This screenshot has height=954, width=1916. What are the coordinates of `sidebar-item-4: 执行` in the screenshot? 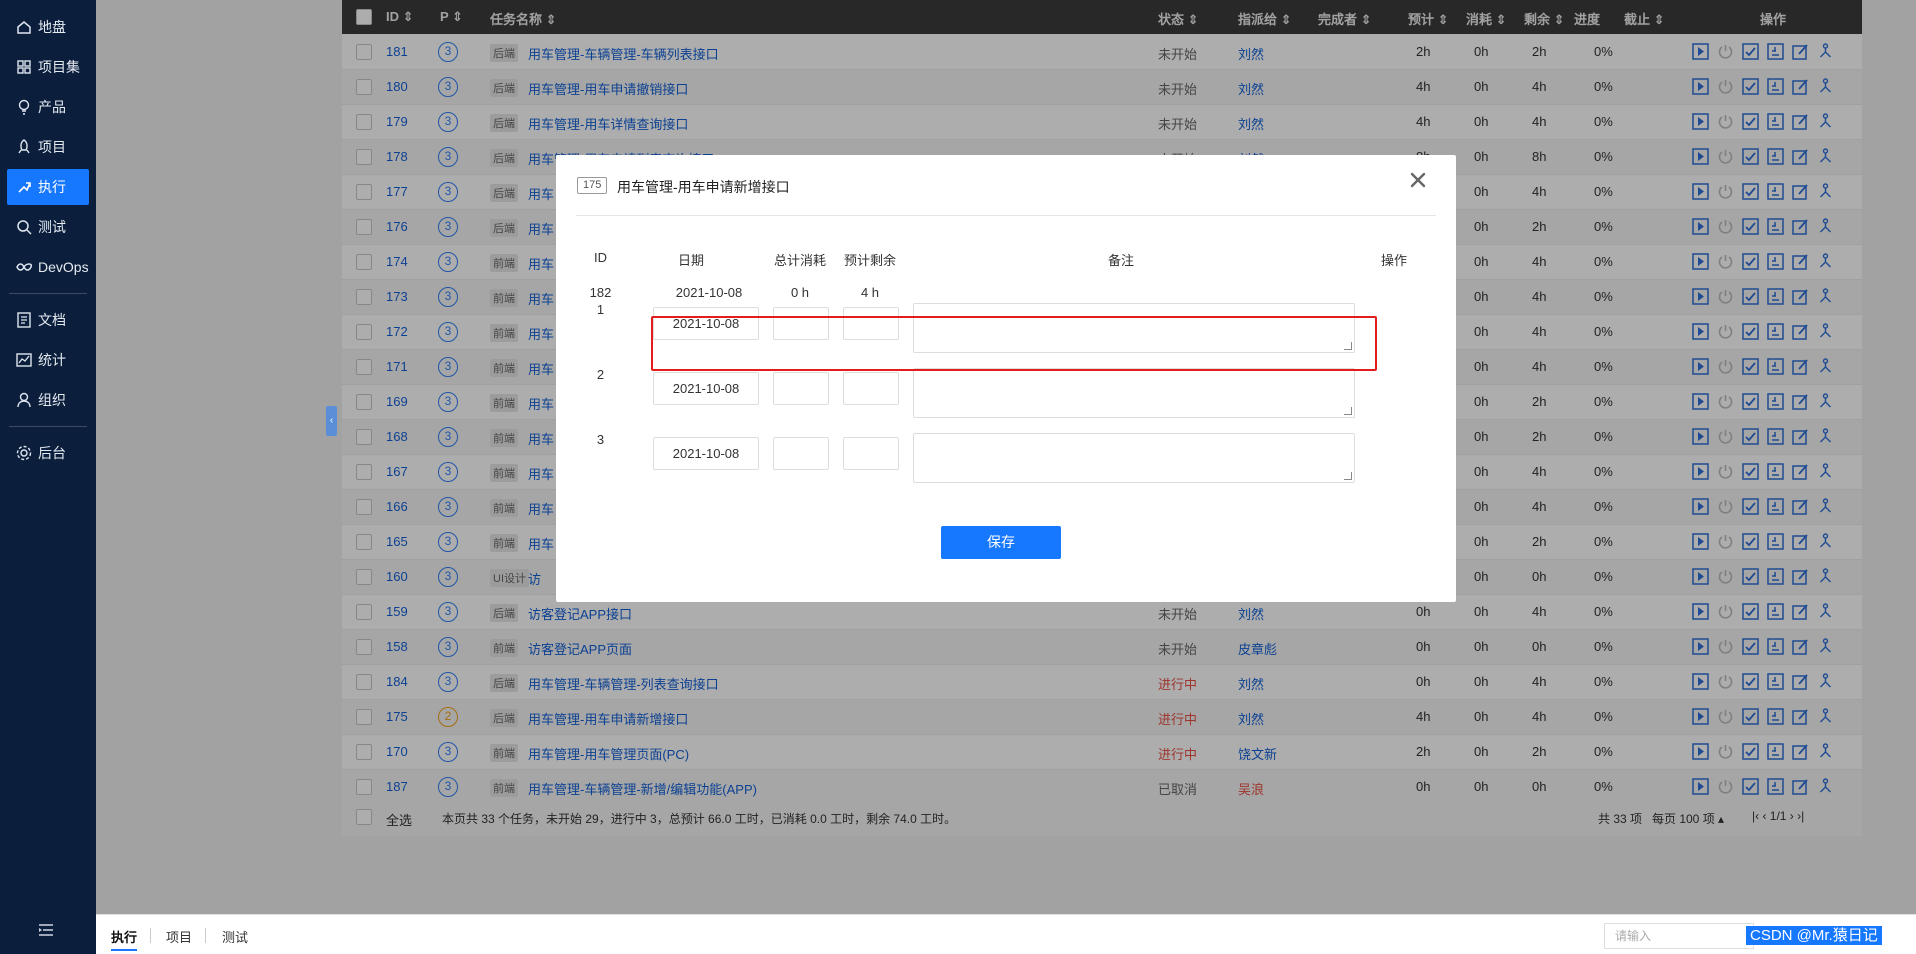 It's located at (48, 187).